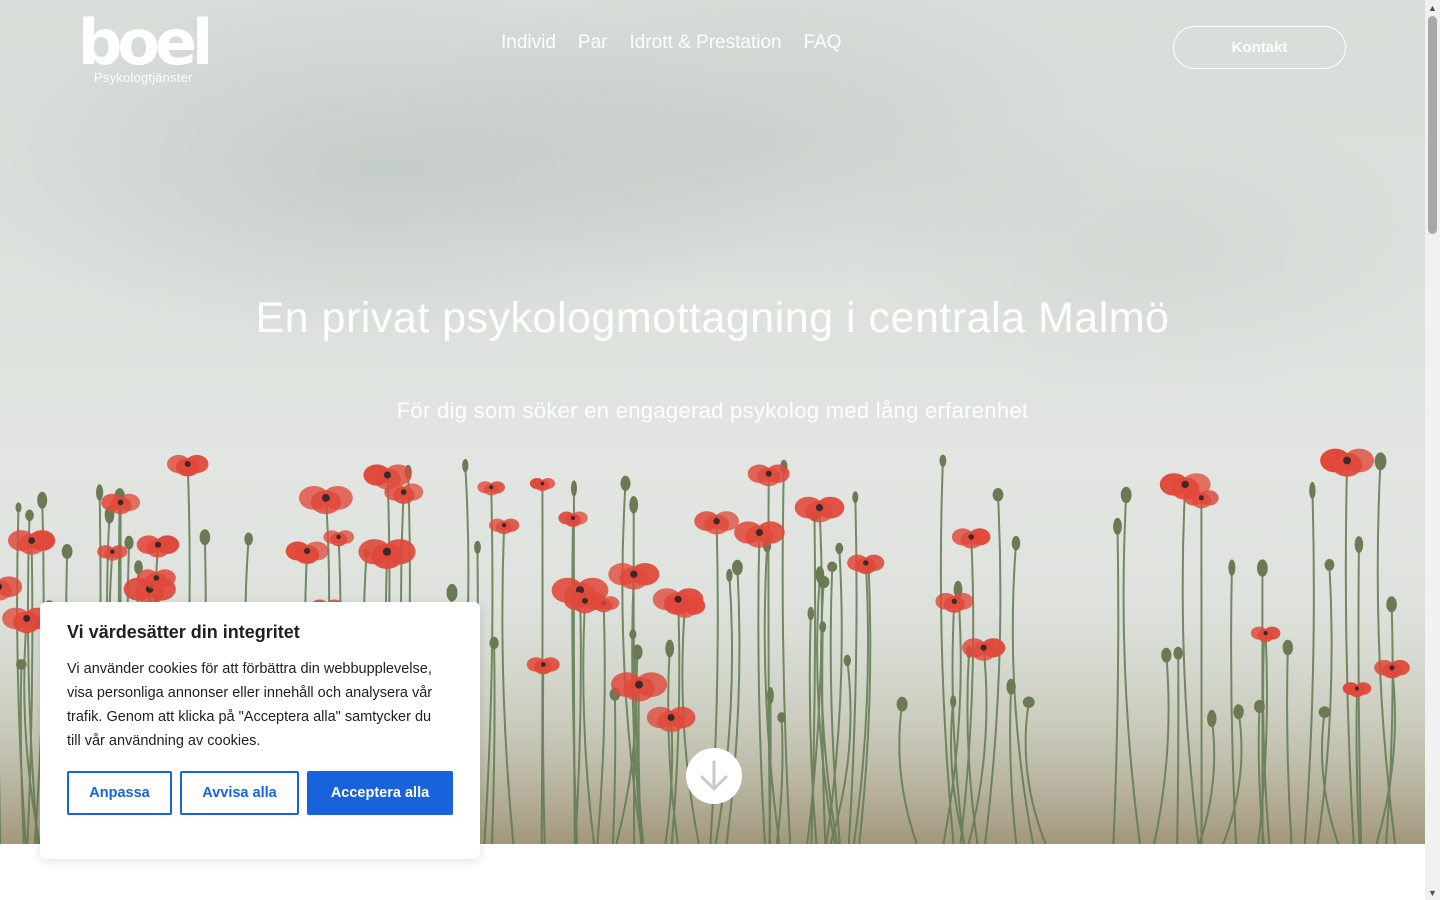 This screenshot has height=900, width=1440. I want to click on logo-subtitle: Psykologtjänster, so click(143, 77).